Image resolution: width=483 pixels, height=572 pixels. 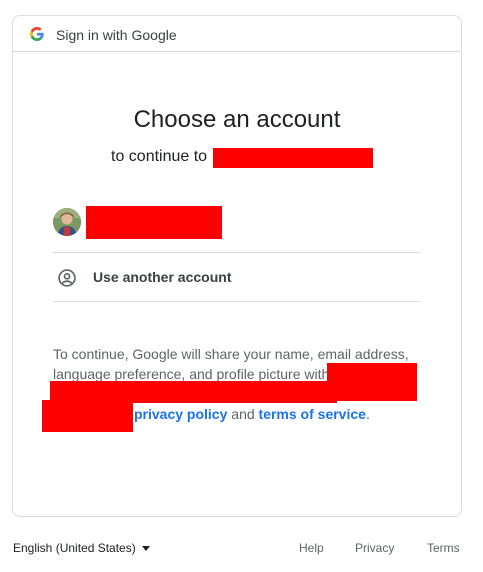 What do you see at coordinates (67, 222) in the screenshot?
I see `user-avatar` at bounding box center [67, 222].